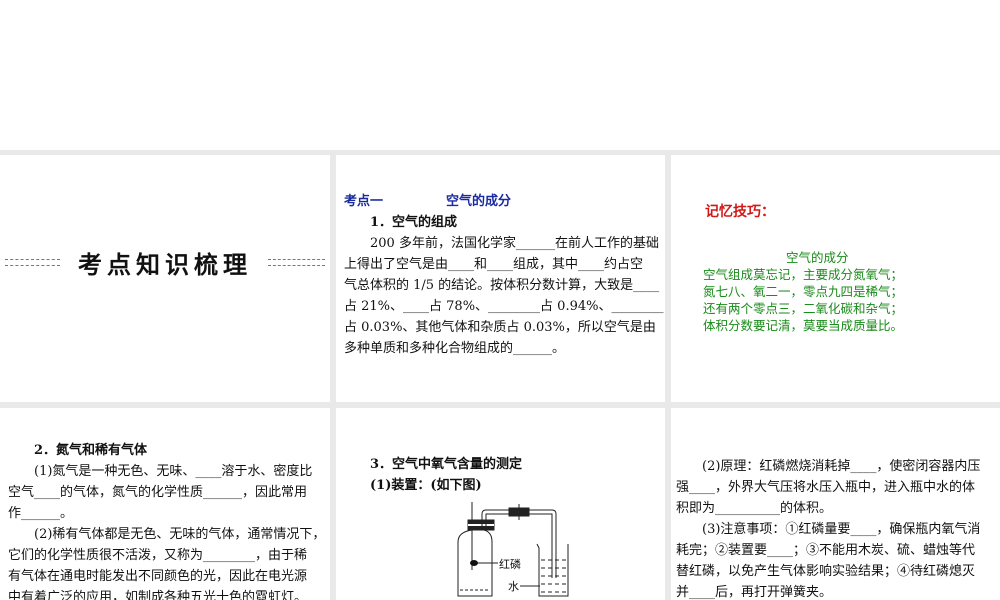 This screenshot has height=600, width=1000. Describe the element at coordinates (803, 274) in the screenshot. I see `poem-line: 空气组成莫忘记，主要成分氮氧气；` at that location.